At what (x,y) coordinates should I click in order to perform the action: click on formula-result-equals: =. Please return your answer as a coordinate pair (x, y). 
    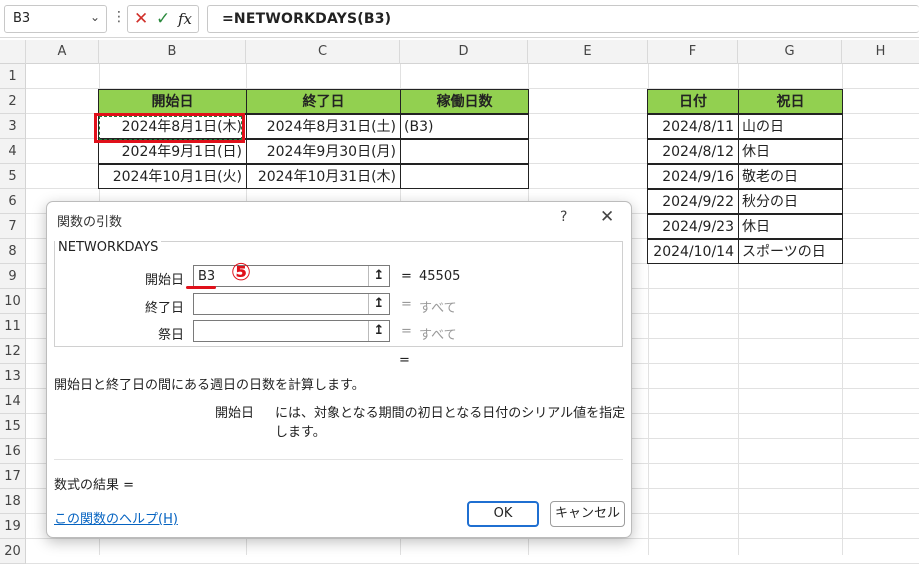
    Looking at the image, I should click on (404, 360).